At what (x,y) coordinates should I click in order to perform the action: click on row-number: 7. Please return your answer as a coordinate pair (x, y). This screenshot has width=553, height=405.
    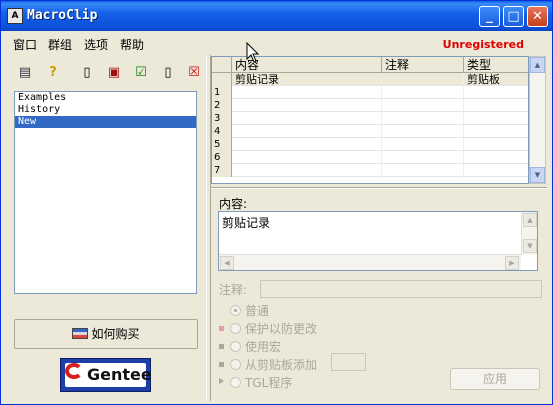
    Looking at the image, I should click on (222, 170).